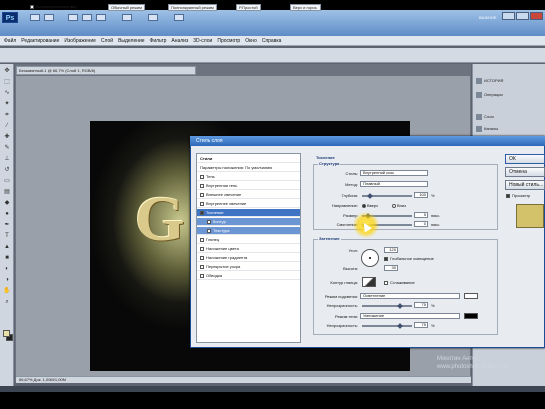  What do you see at coordinates (409, 258) in the screenshot?
I see `global-light-checkbox: Глобальное освещение` at bounding box center [409, 258].